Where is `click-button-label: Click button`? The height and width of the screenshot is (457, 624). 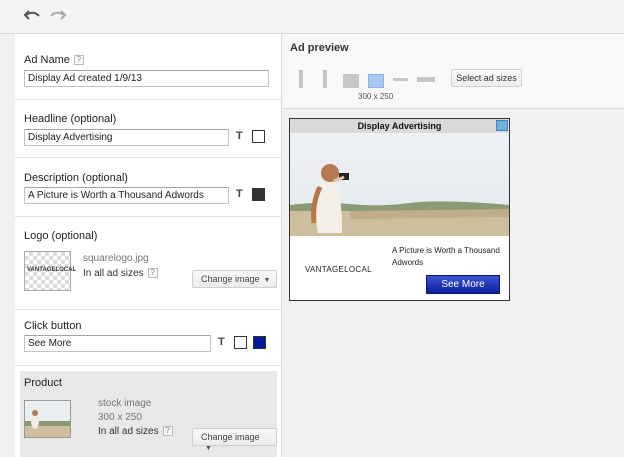
click-button-label: Click button is located at coordinates (53, 326).